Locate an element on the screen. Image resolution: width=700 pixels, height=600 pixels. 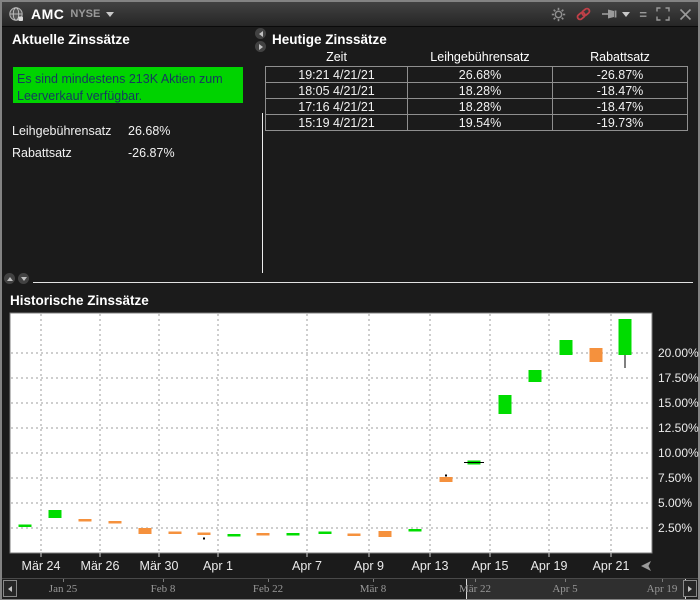
splitter-up-button is located at coordinates (9, 278).